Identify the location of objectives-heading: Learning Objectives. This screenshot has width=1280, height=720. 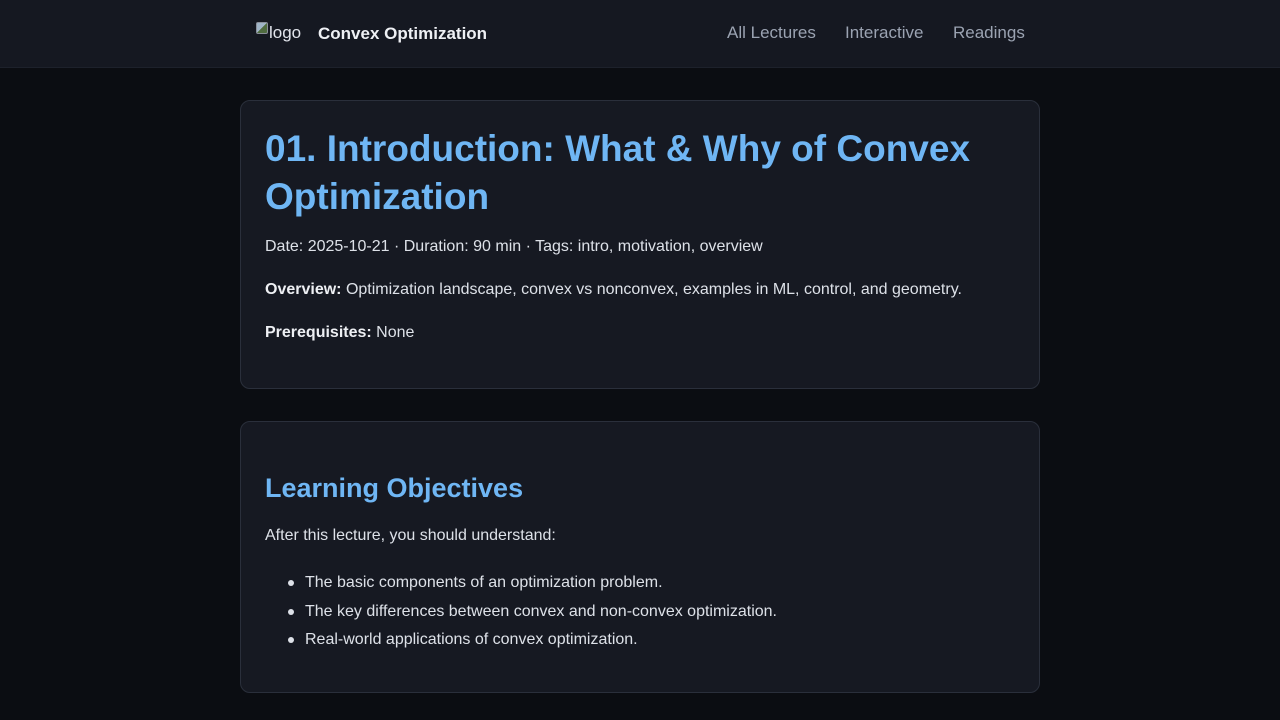
(394, 488).